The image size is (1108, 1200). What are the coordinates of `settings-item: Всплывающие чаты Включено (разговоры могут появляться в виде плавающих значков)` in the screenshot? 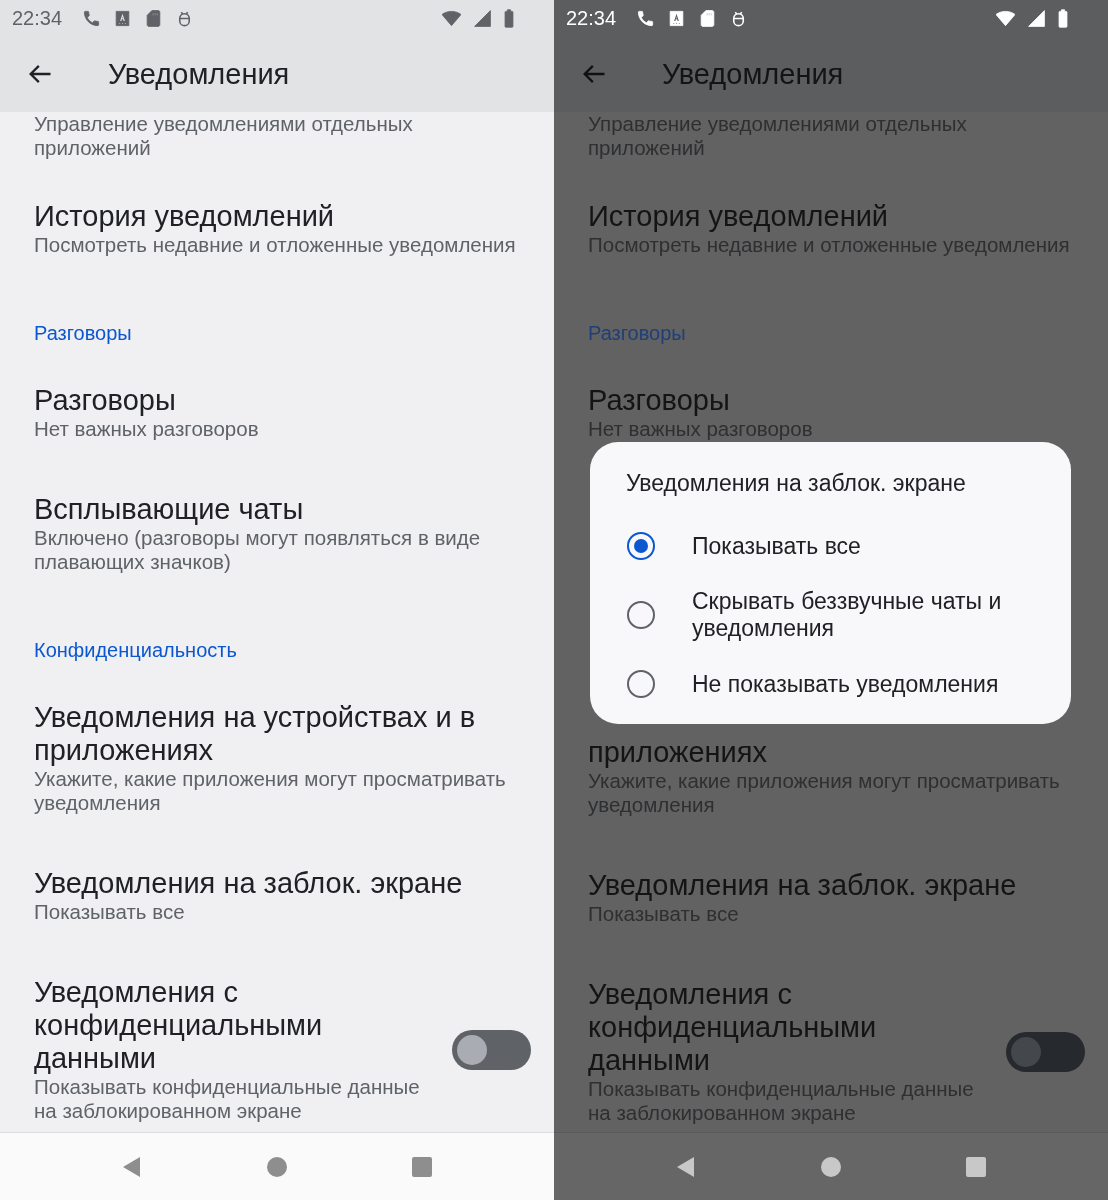 It's located at (277, 533).